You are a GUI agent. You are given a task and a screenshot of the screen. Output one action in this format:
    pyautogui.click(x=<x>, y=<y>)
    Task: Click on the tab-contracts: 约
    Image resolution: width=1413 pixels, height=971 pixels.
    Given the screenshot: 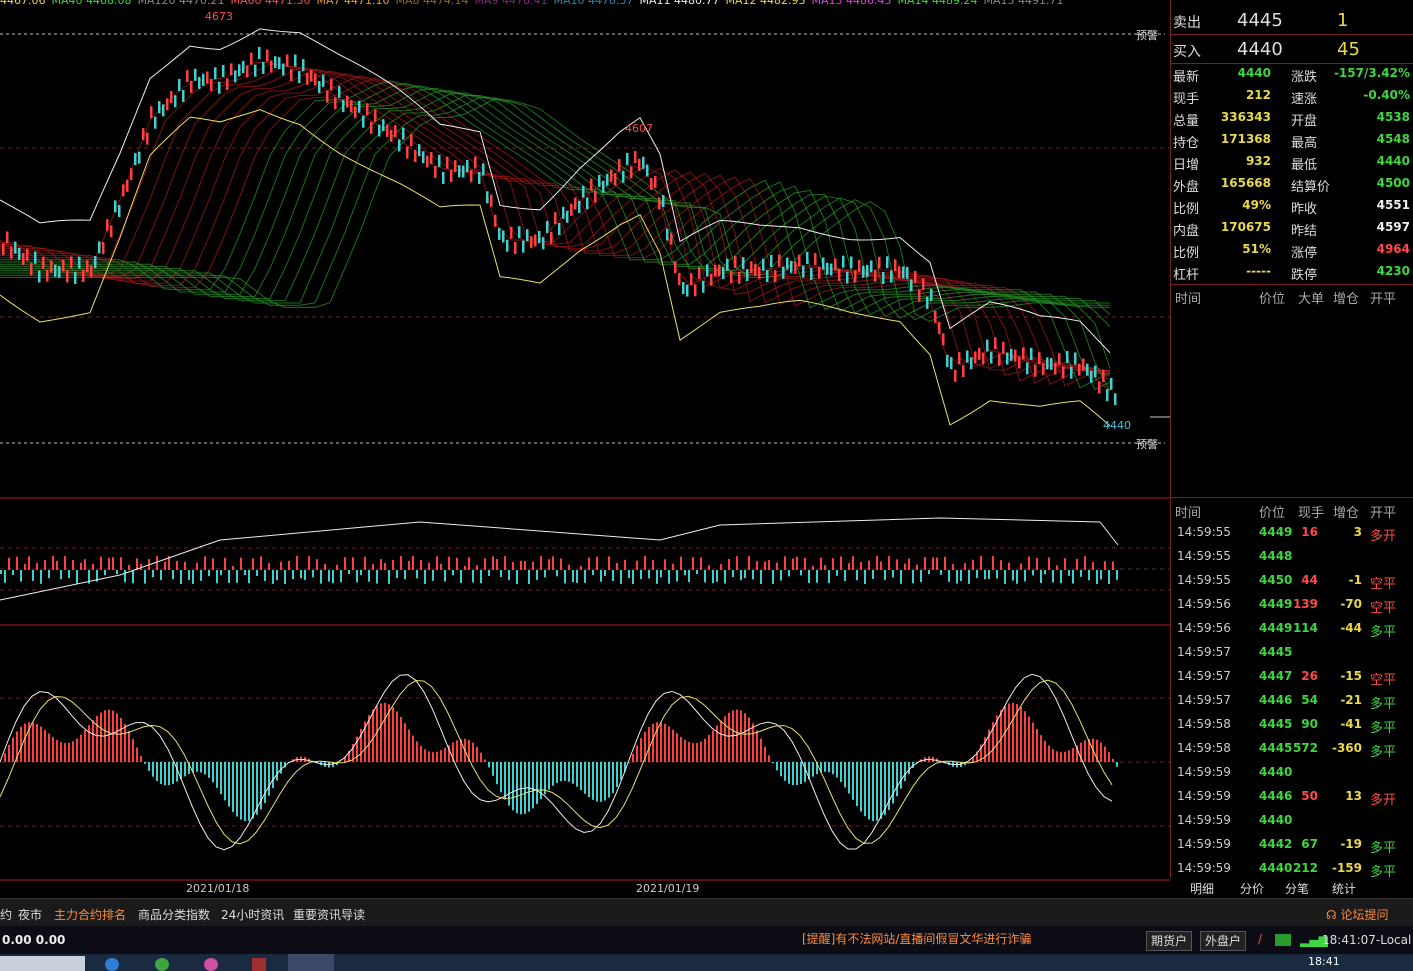 What is the action you would take?
    pyautogui.click(x=6, y=914)
    